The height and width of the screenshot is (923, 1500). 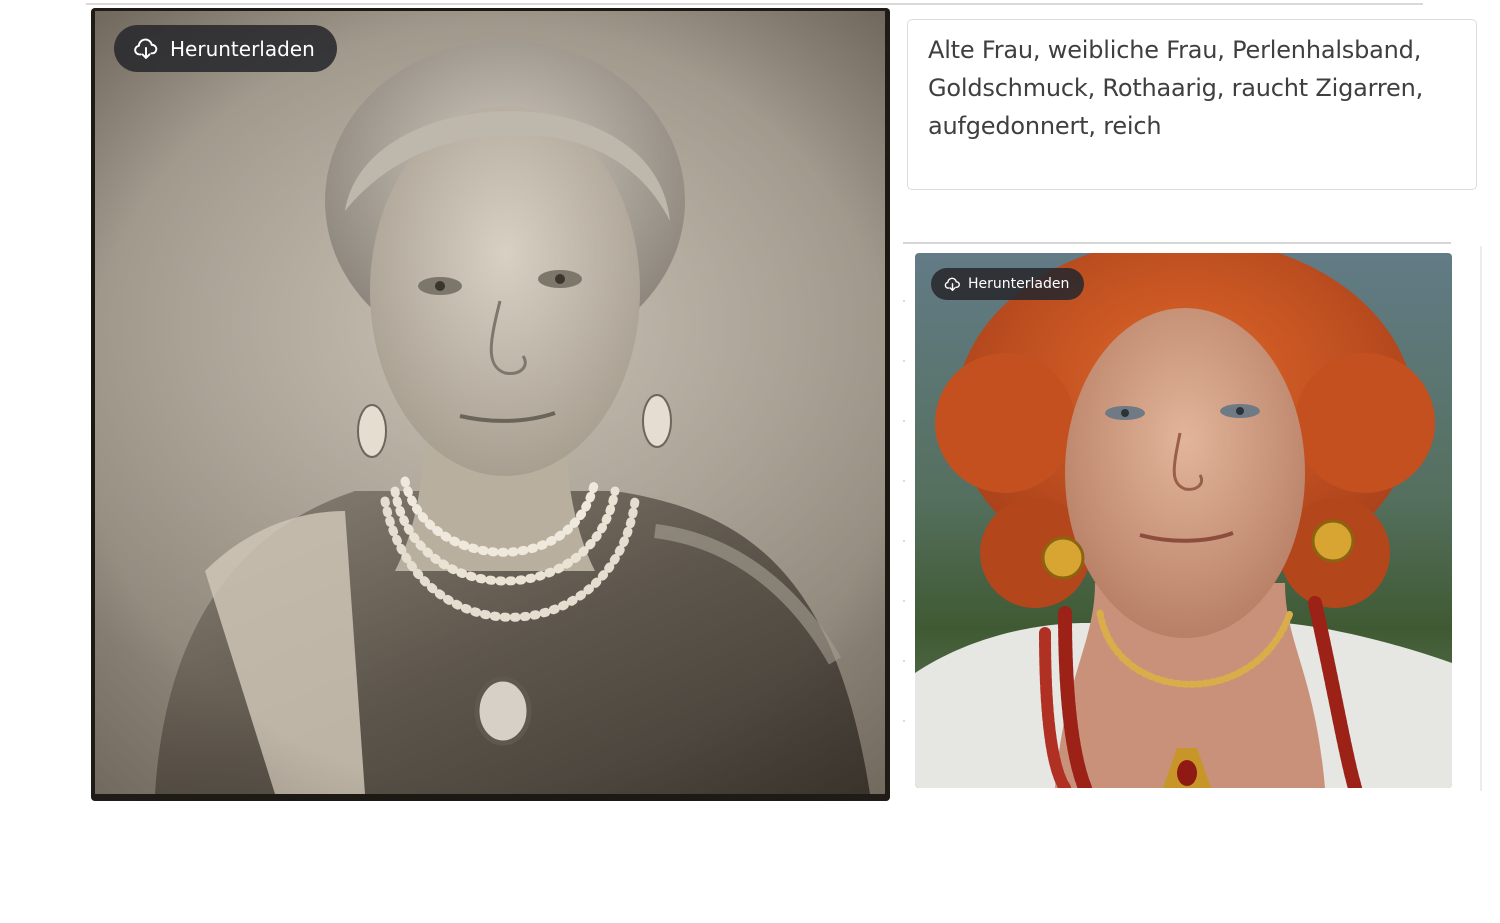 What do you see at coordinates (1177, 243) in the screenshot?
I see `section-divider` at bounding box center [1177, 243].